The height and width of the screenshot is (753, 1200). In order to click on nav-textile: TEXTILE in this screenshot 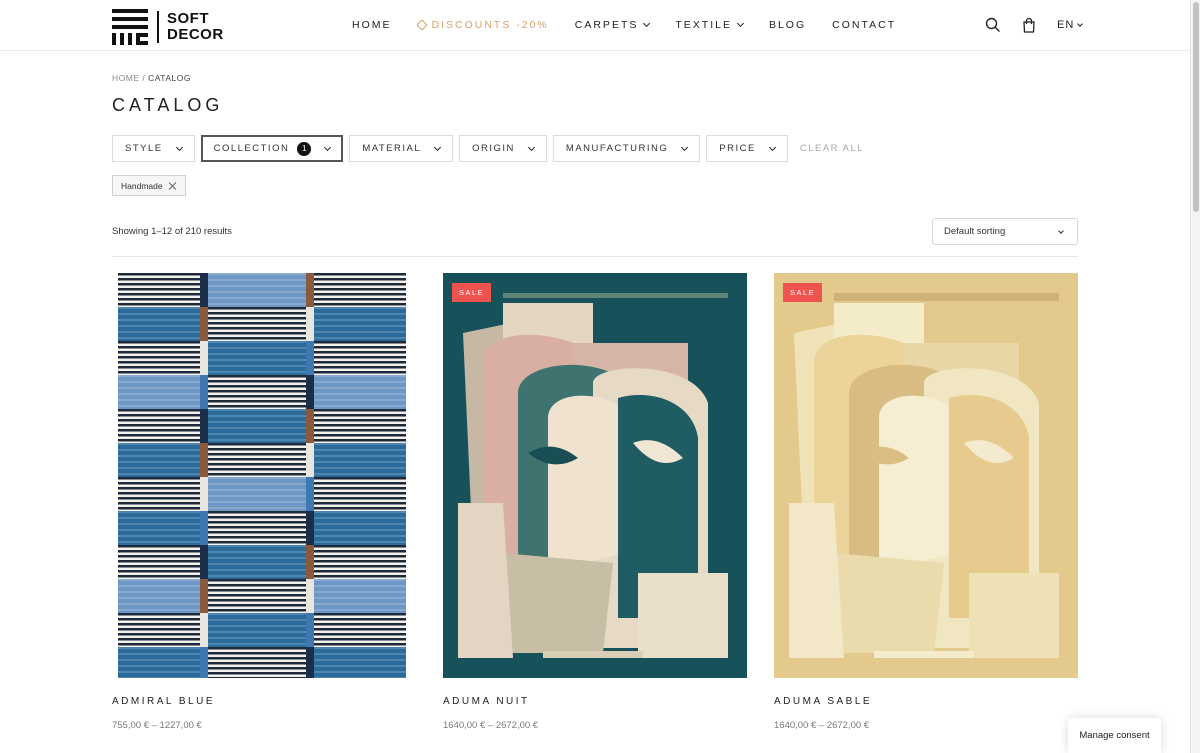, I will do `click(710, 25)`.